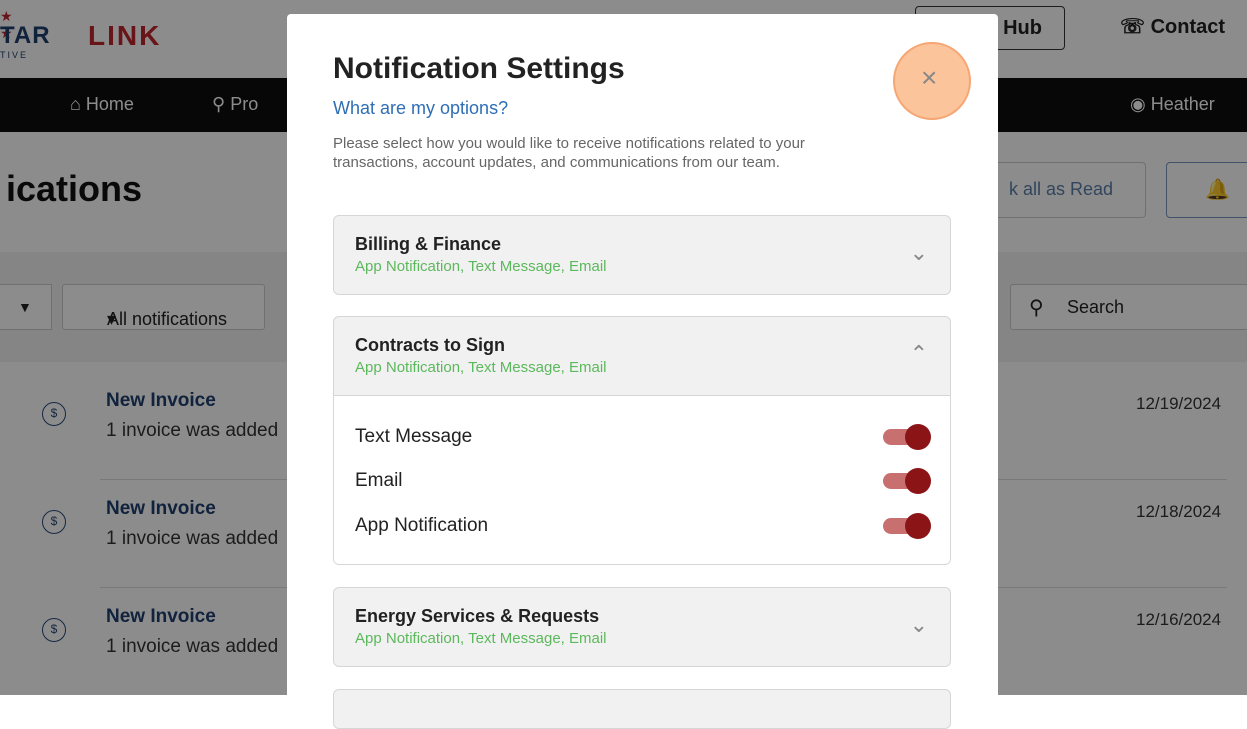 This screenshot has width=1247, height=729. I want to click on text-message-toggle, so click(907, 437).